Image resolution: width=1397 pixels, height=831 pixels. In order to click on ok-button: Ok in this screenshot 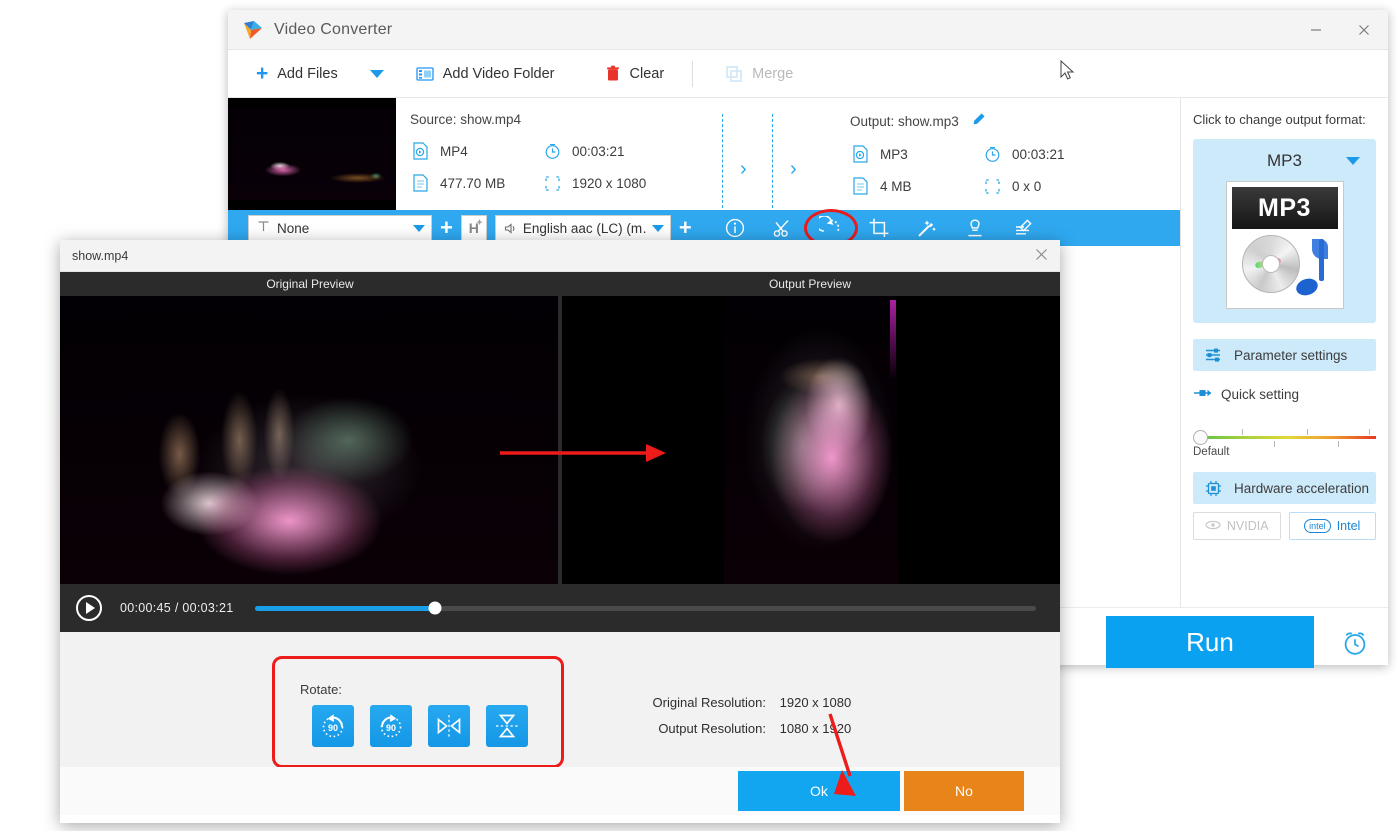, I will do `click(819, 791)`.